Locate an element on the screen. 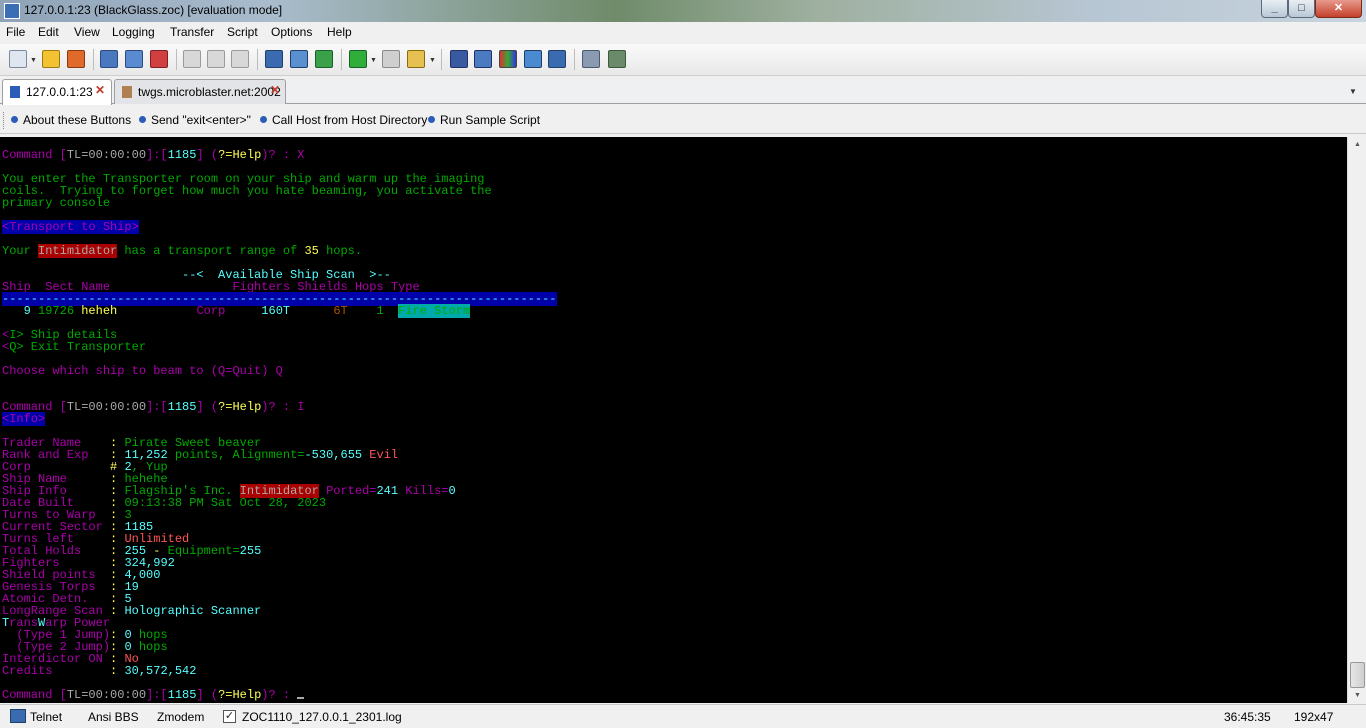 The image size is (1366, 728). run-script-dropdown-icon: ▼ is located at coordinates (373, 60).